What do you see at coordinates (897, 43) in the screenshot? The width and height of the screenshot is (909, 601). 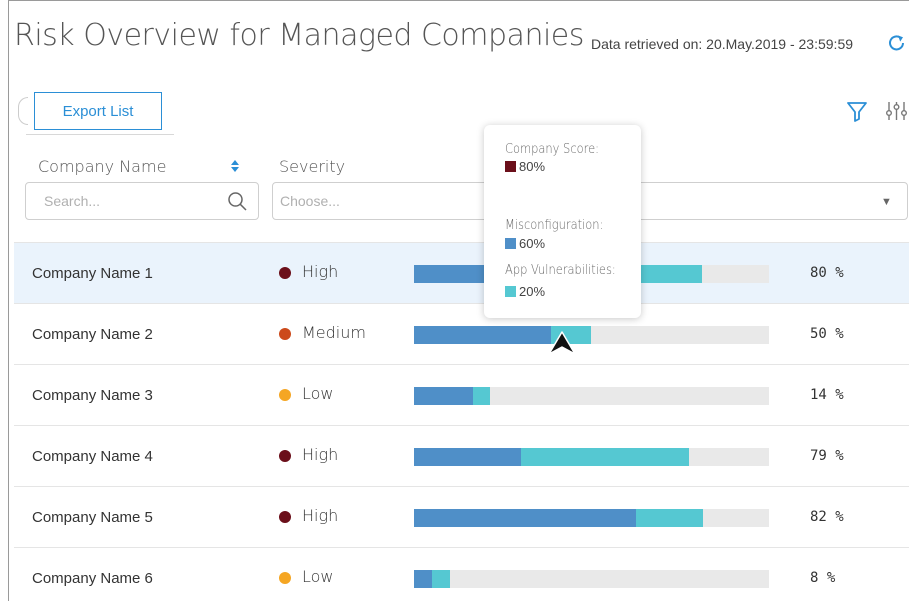 I see `refresh-icon` at bounding box center [897, 43].